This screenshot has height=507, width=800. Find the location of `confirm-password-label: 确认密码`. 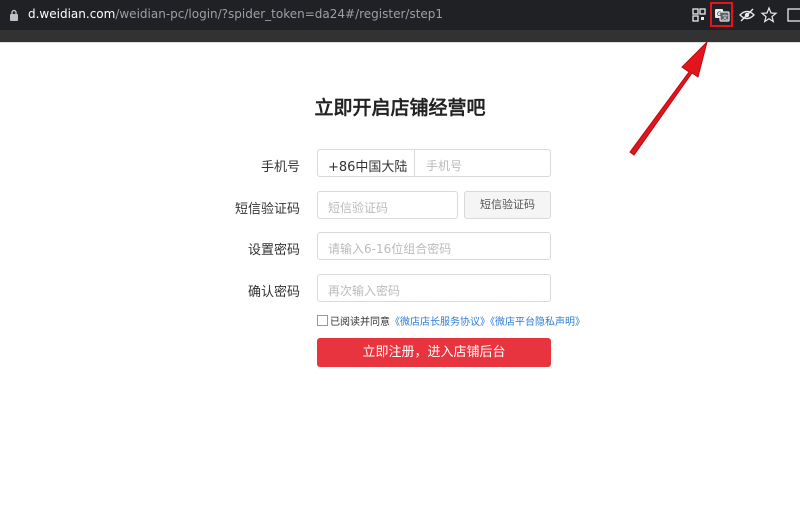

confirm-password-label: 确认密码 is located at coordinates (273, 292).